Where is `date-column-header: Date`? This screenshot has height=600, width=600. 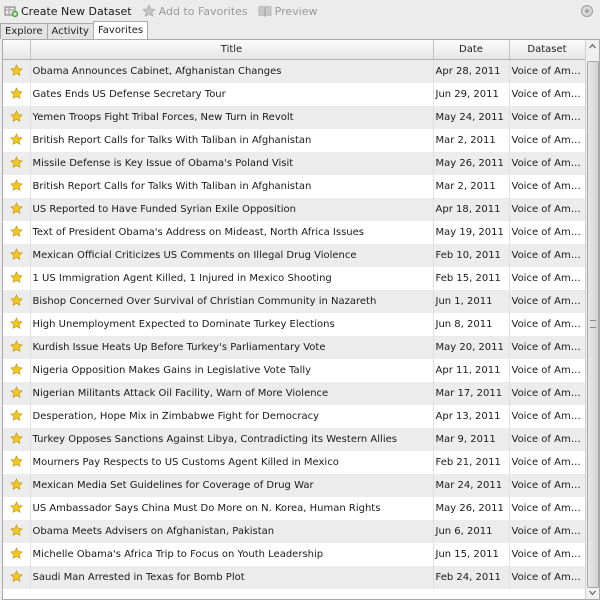
date-column-header: Date is located at coordinates (471, 50).